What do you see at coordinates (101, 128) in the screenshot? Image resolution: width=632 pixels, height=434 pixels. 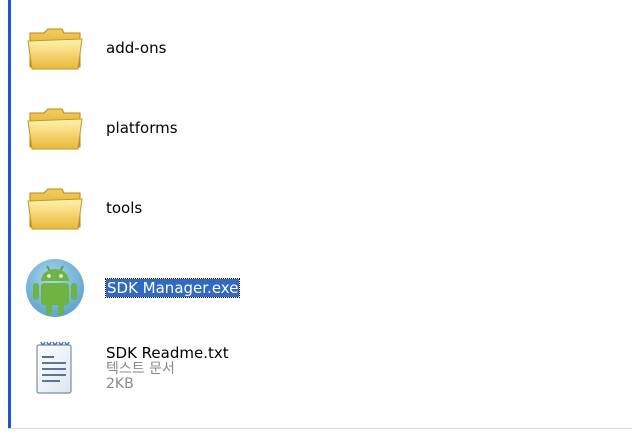 I see `file-item-platforms: platforms` at bounding box center [101, 128].